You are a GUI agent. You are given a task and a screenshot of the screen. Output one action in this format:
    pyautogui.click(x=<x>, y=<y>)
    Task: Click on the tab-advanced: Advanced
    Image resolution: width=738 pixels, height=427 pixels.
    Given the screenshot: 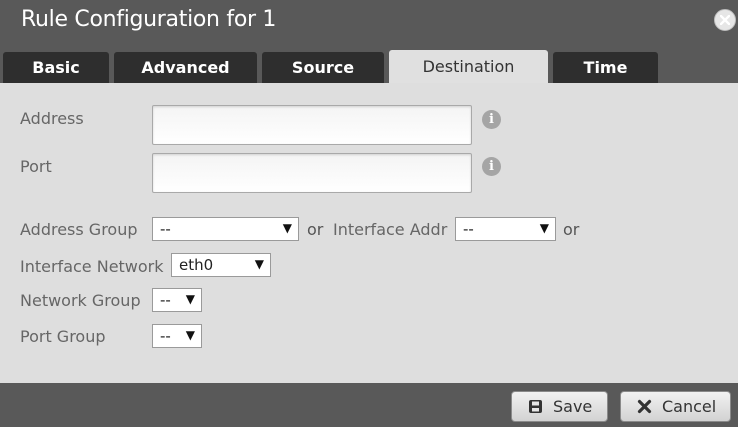 What is the action you would take?
    pyautogui.click(x=185, y=67)
    